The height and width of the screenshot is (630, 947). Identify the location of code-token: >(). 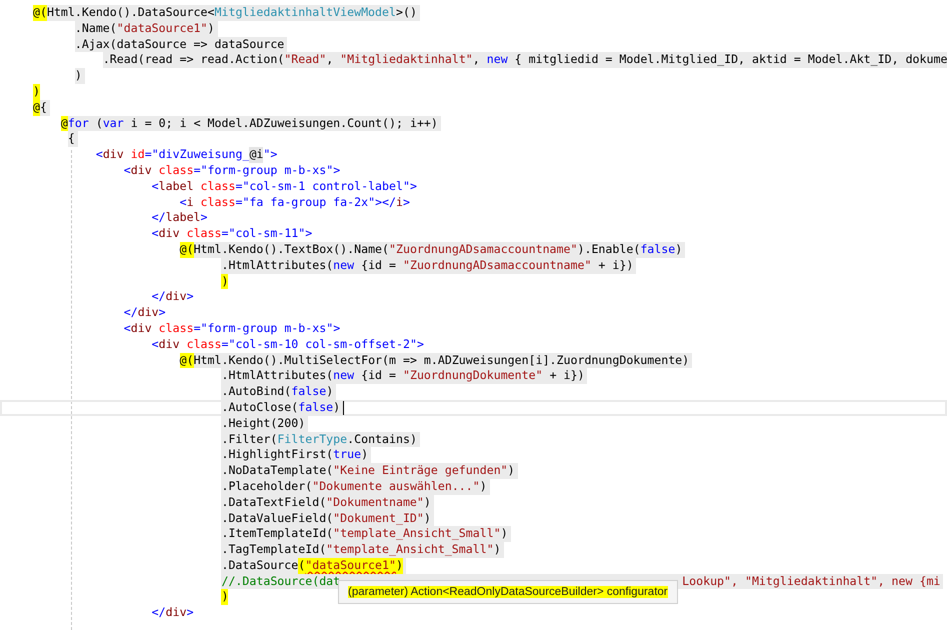
(406, 13).